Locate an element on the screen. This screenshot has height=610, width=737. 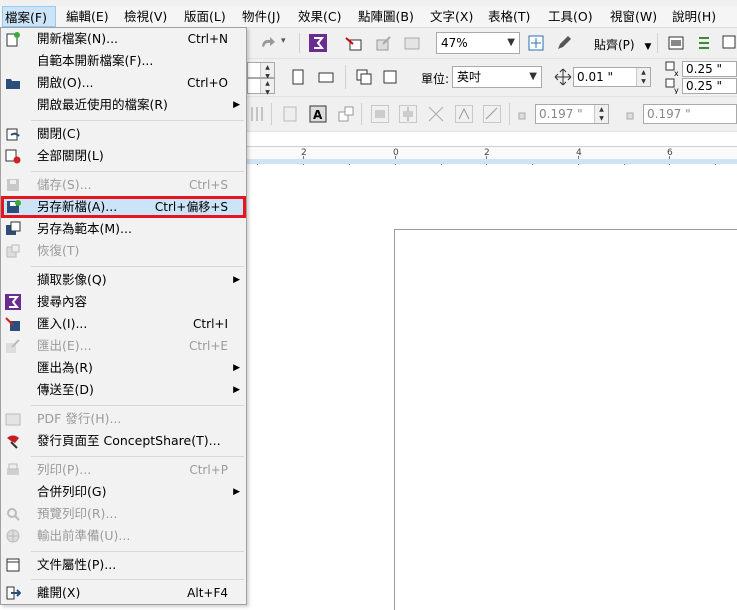
menu-item-search-content: 搜尋內容 is located at coordinates (123, 302).